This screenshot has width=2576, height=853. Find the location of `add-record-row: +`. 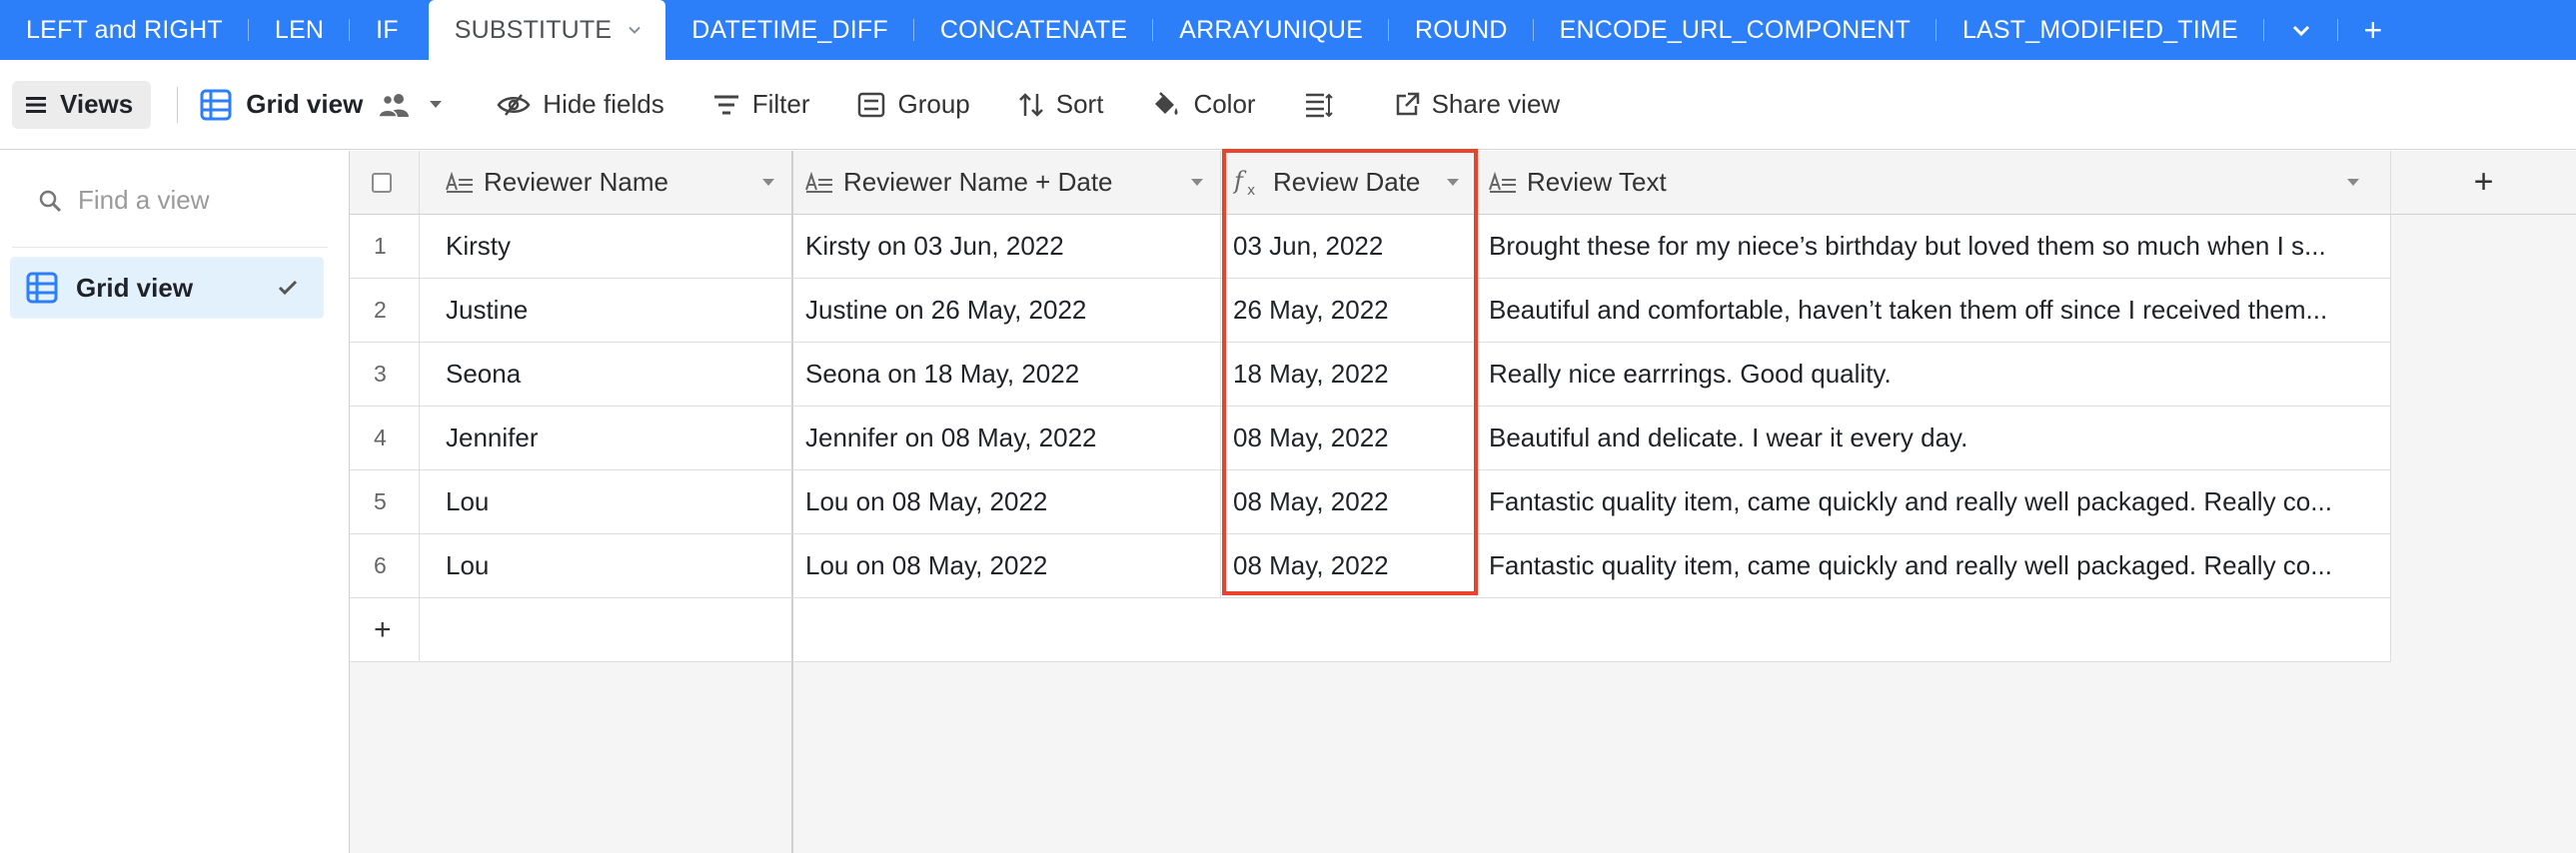

add-record-row: + is located at coordinates (1370, 630).